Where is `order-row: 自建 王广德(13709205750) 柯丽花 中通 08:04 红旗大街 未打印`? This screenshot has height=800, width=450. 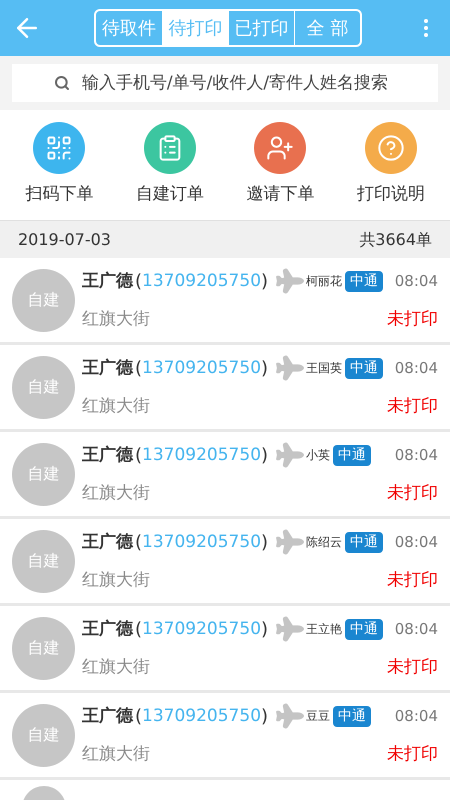 order-row: 自建 王广德(13709205750) 柯丽花 中通 08:04 红旗大街 未打印 is located at coordinates (225, 301).